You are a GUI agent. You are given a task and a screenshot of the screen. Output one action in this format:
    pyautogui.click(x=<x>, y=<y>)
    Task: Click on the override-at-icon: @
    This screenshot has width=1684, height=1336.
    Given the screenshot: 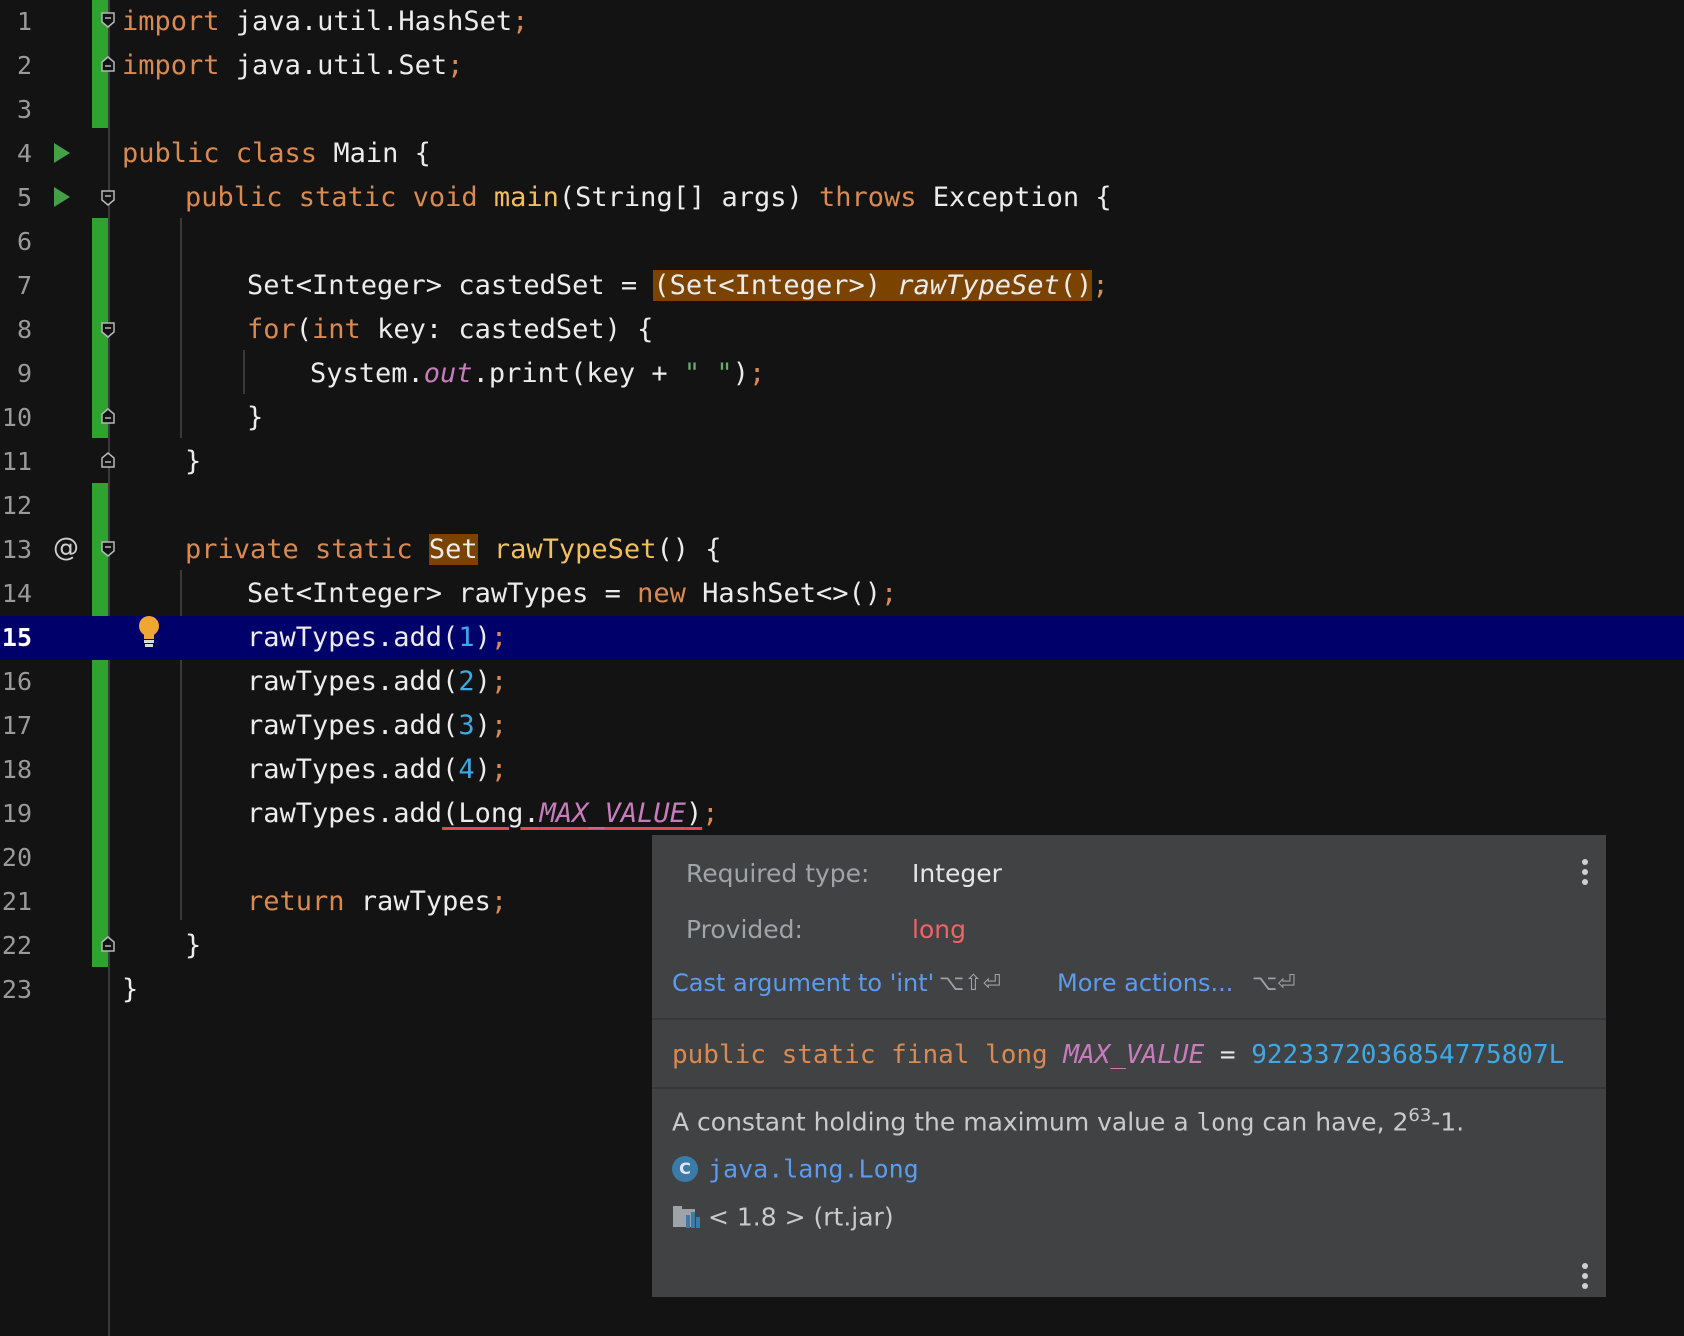 What is the action you would take?
    pyautogui.click(x=66, y=548)
    